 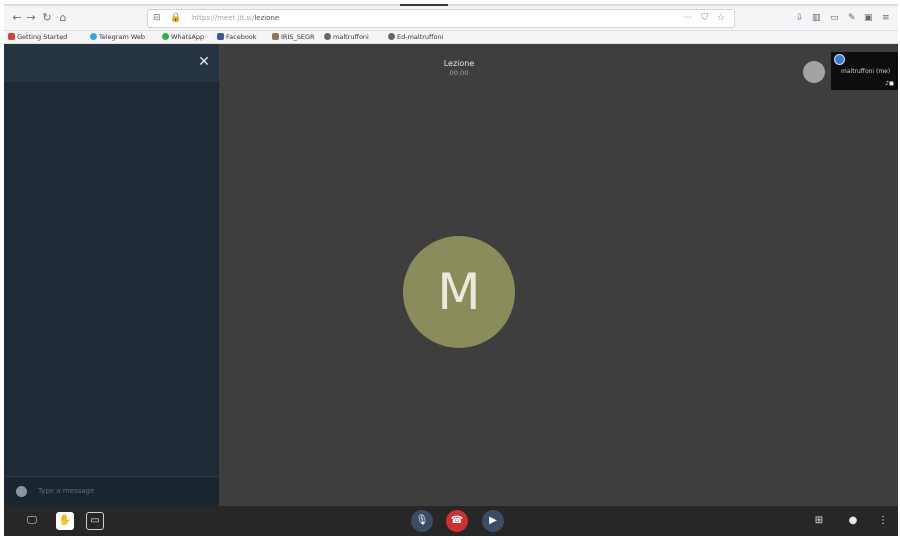 I want to click on small-avatar, so click(x=814, y=72).